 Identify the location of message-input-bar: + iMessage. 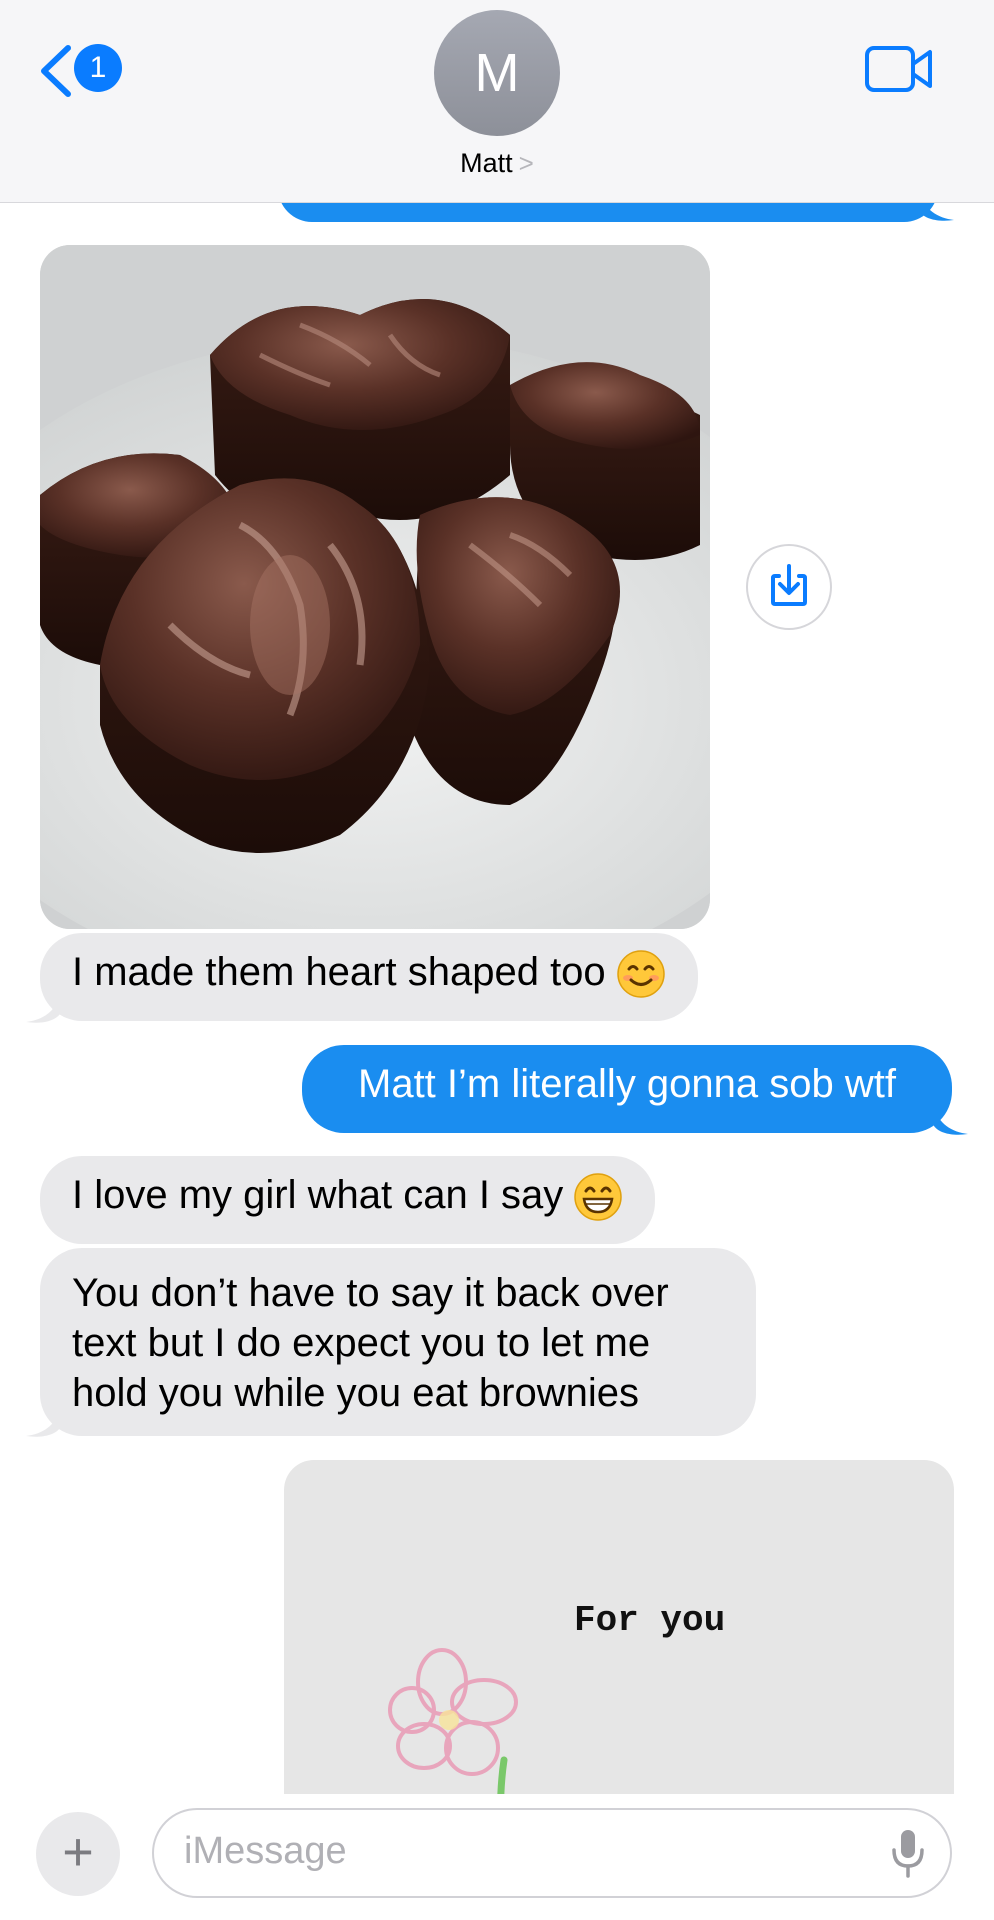
(497, 1857).